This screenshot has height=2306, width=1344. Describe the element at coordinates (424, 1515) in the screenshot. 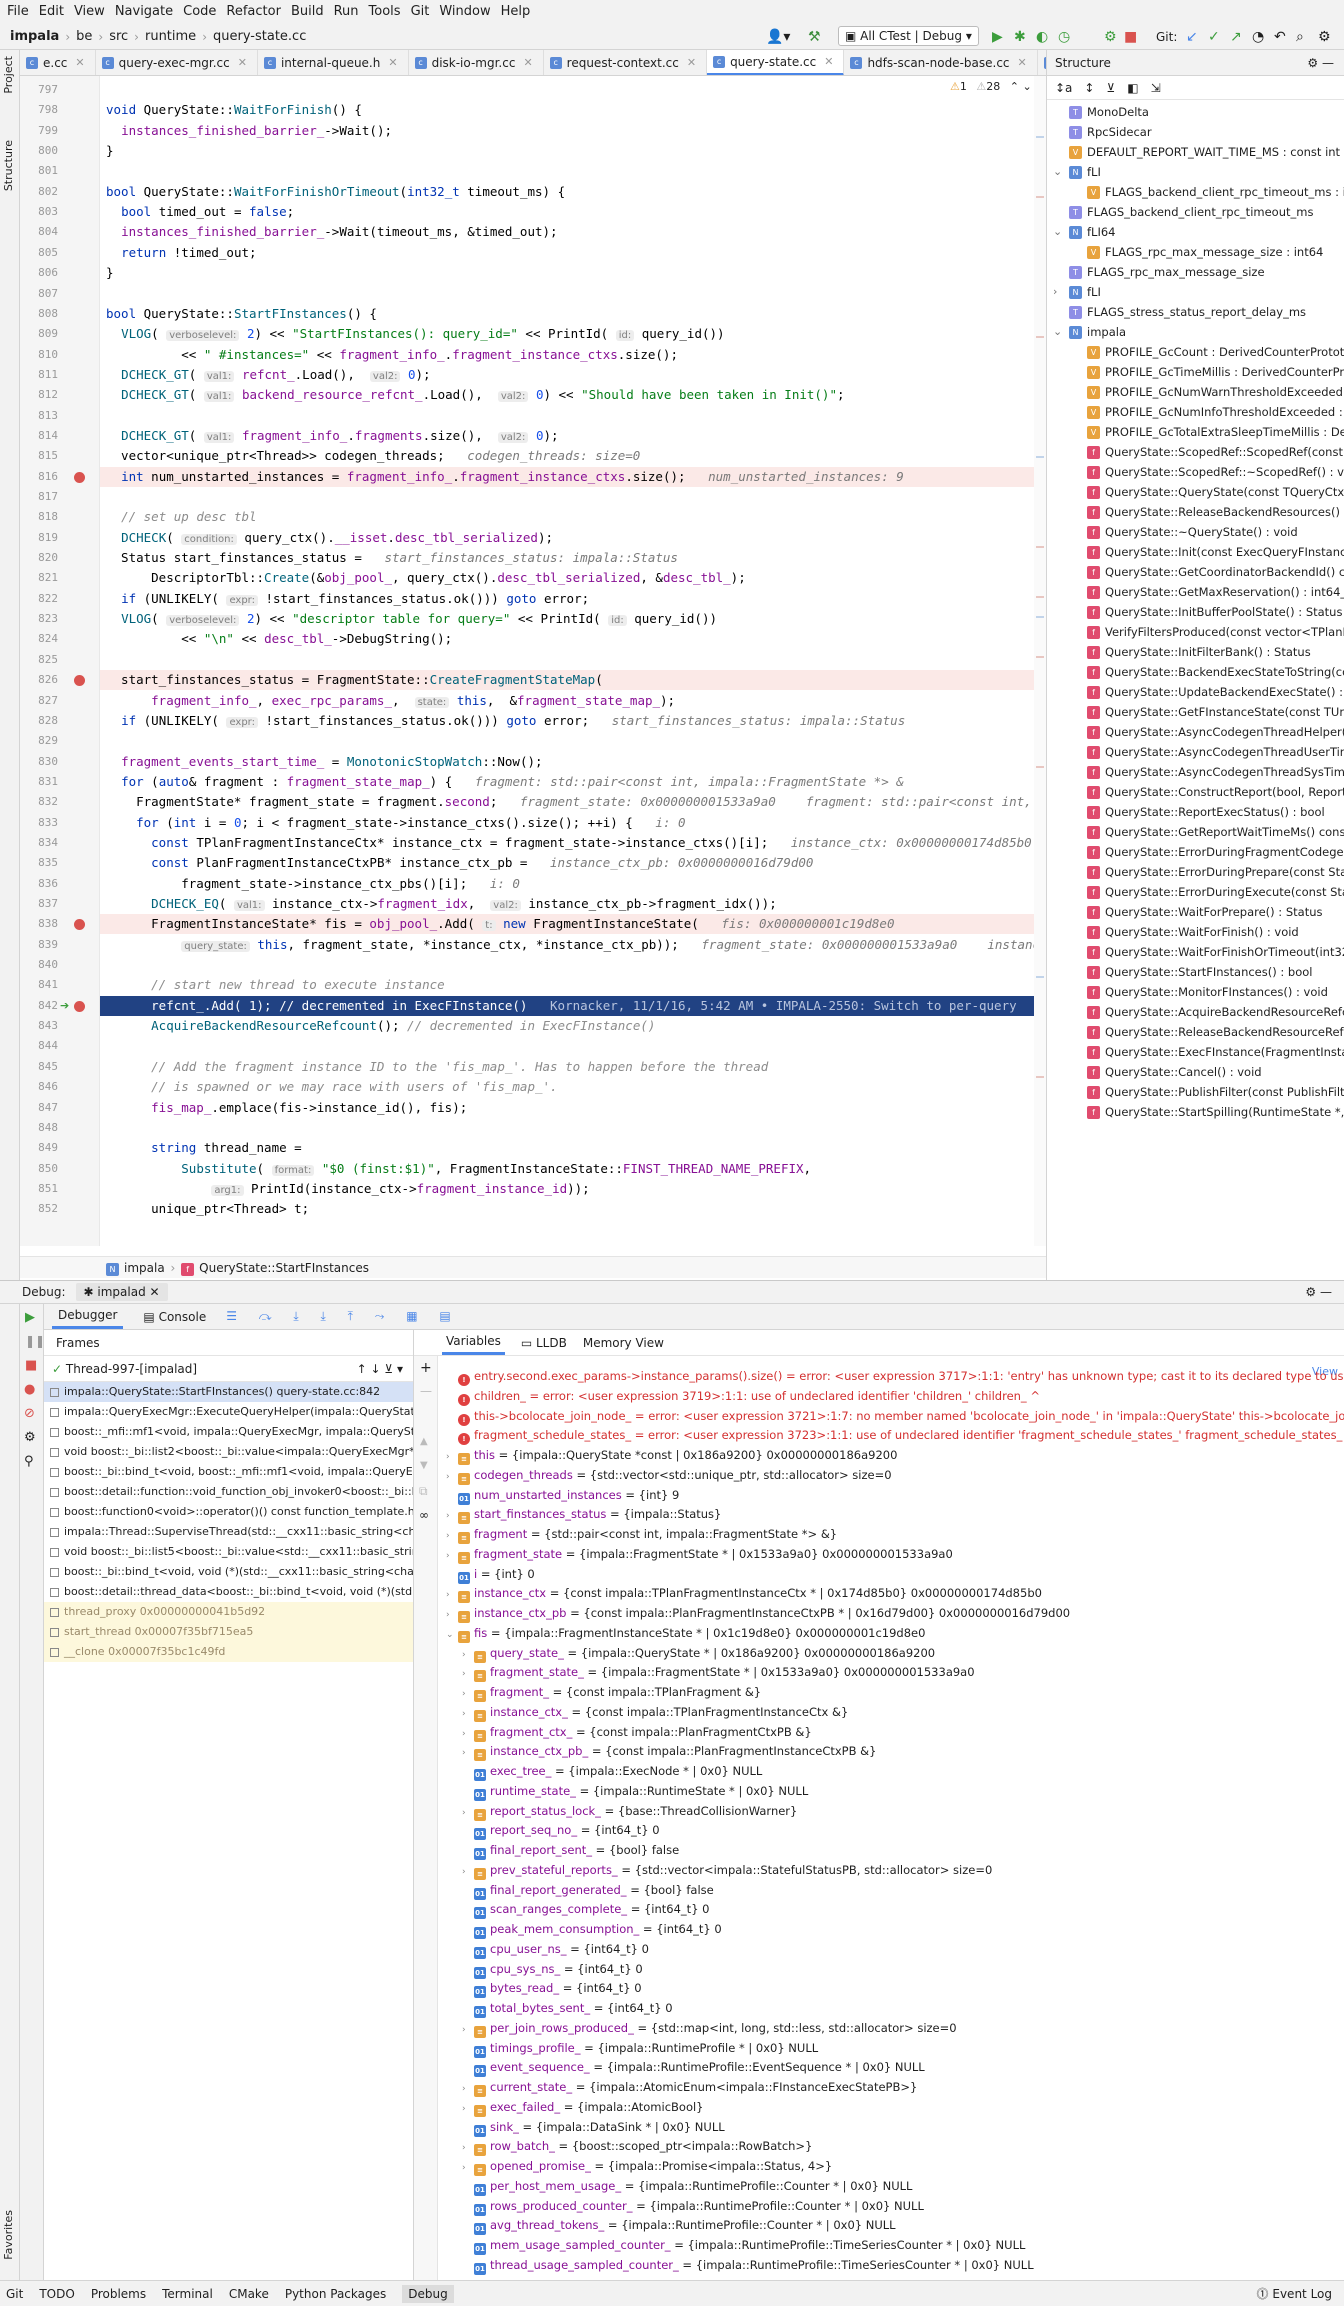

I see `watches-toggle-icon: ∞` at that location.